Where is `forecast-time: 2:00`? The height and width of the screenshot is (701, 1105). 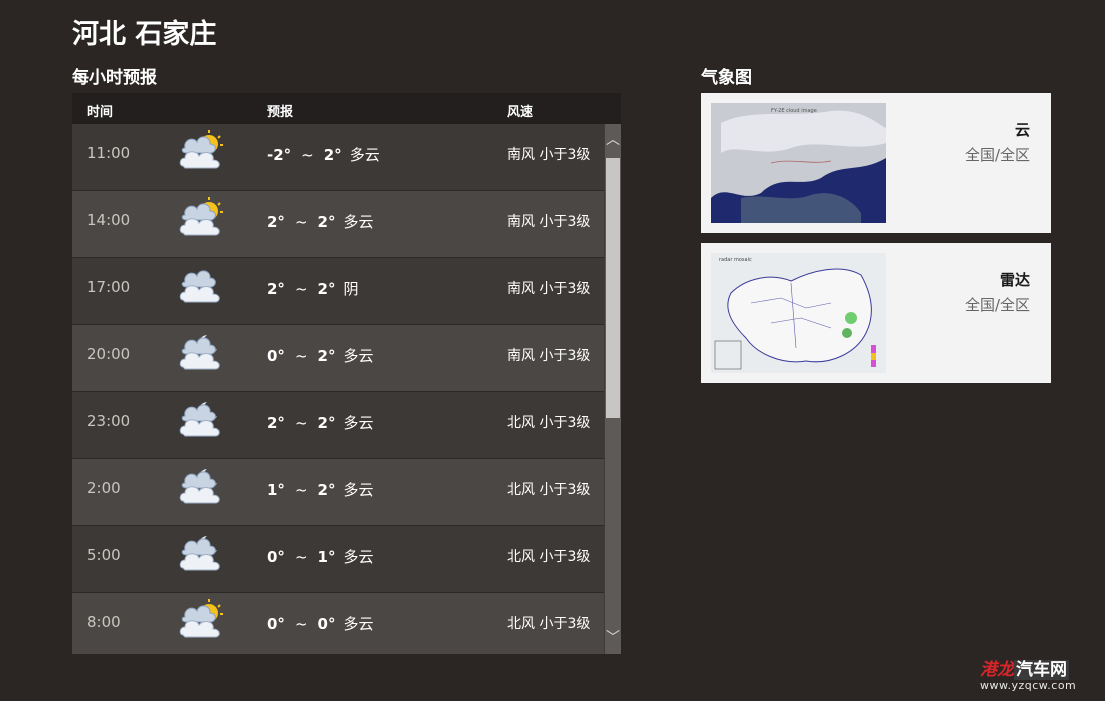
forecast-time: 2:00 is located at coordinates (104, 488).